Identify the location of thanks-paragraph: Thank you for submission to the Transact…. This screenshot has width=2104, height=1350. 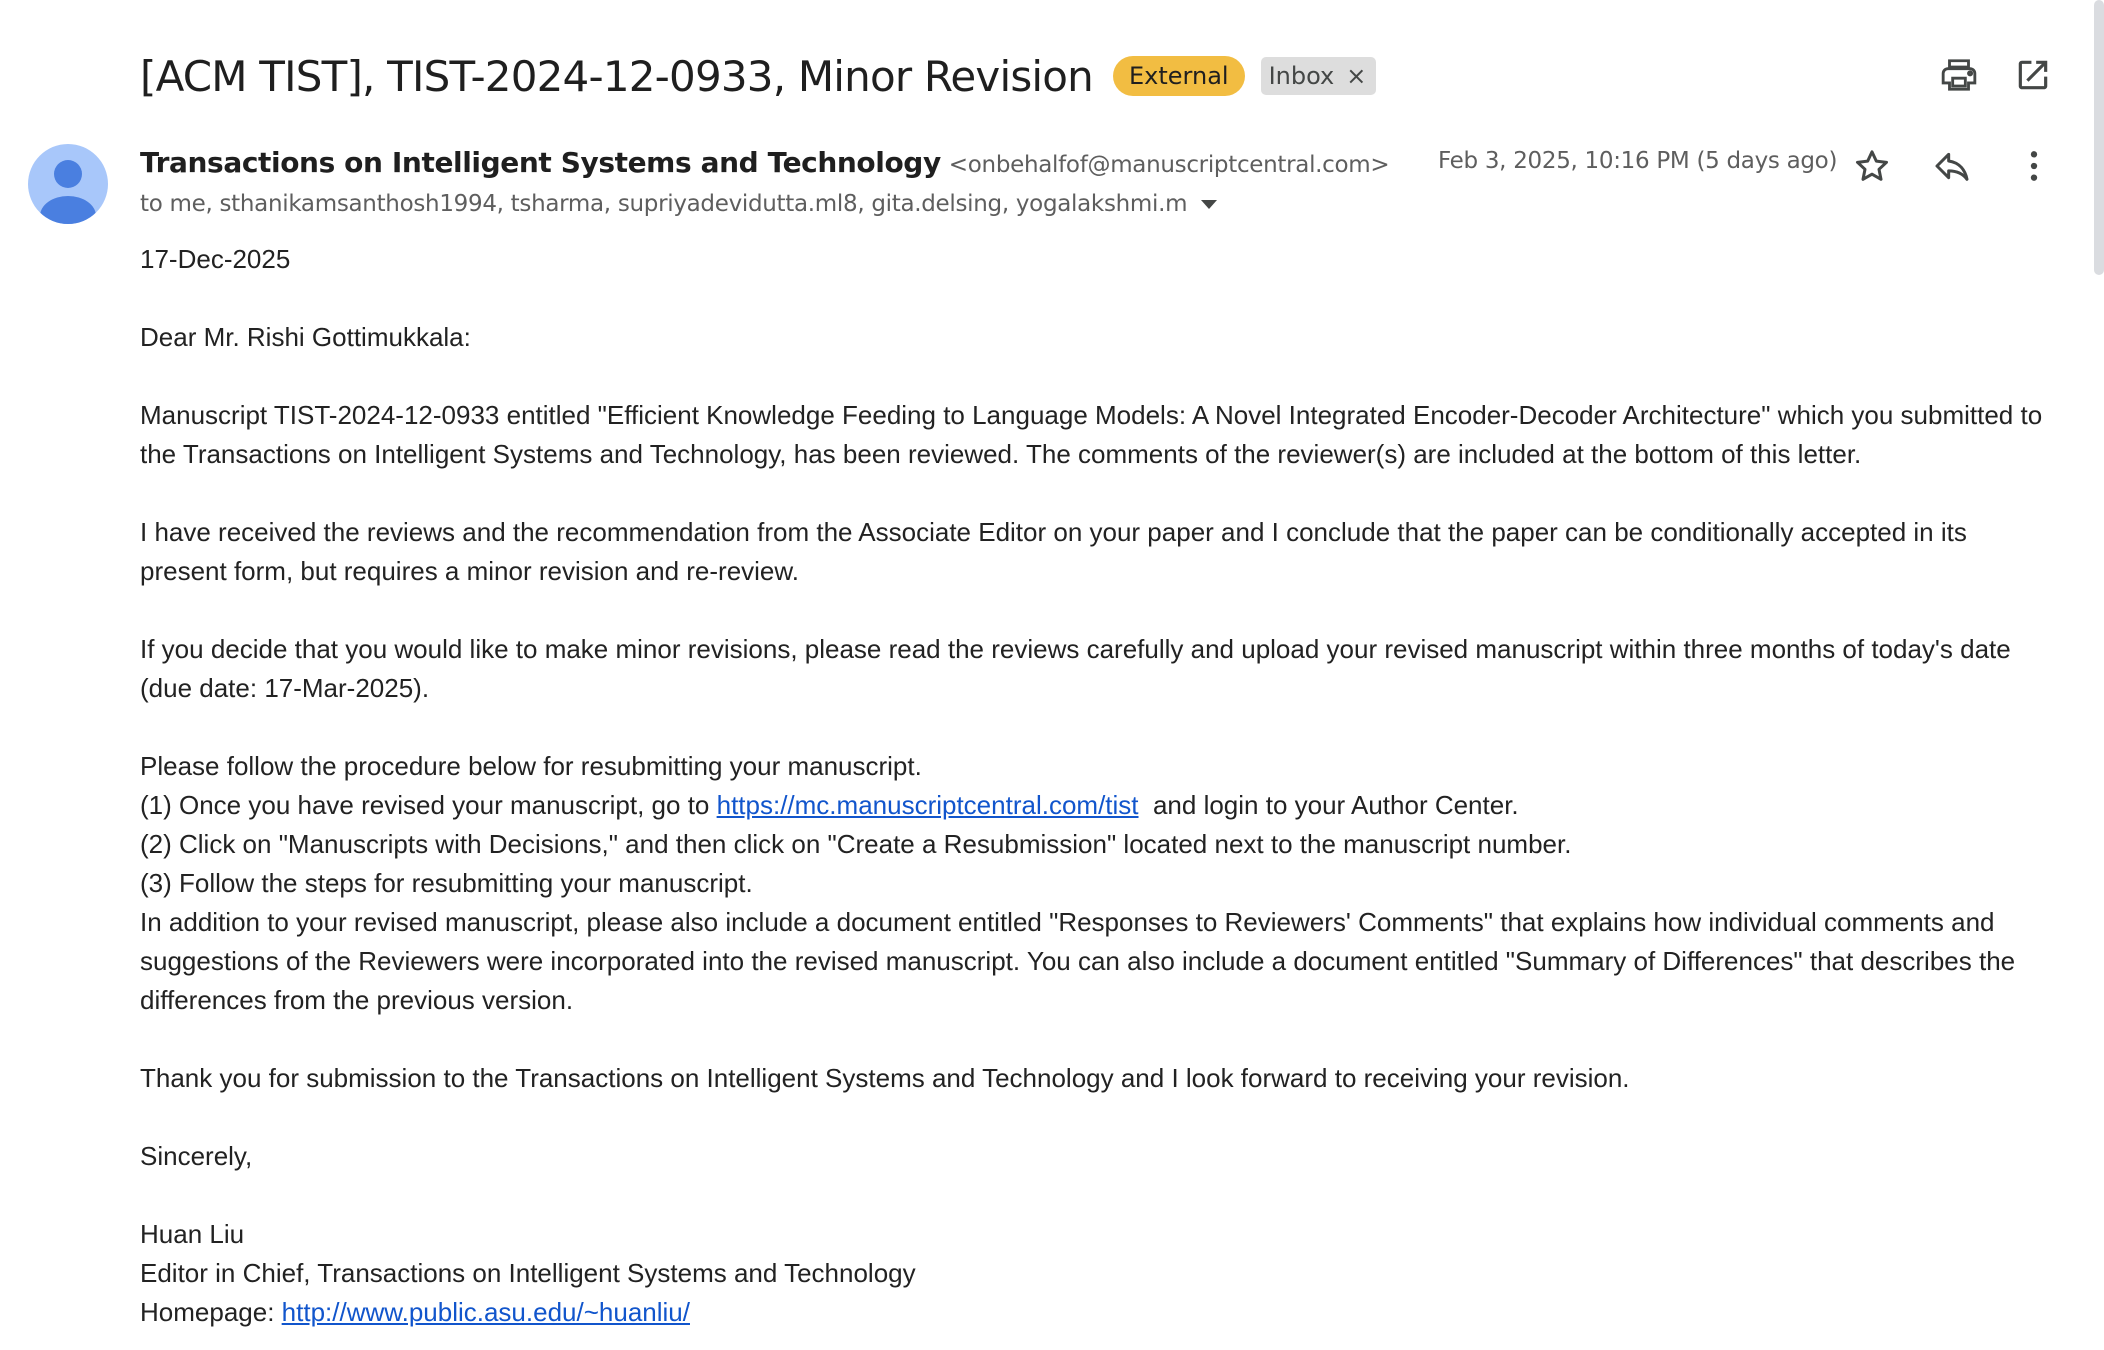
(885, 1078).